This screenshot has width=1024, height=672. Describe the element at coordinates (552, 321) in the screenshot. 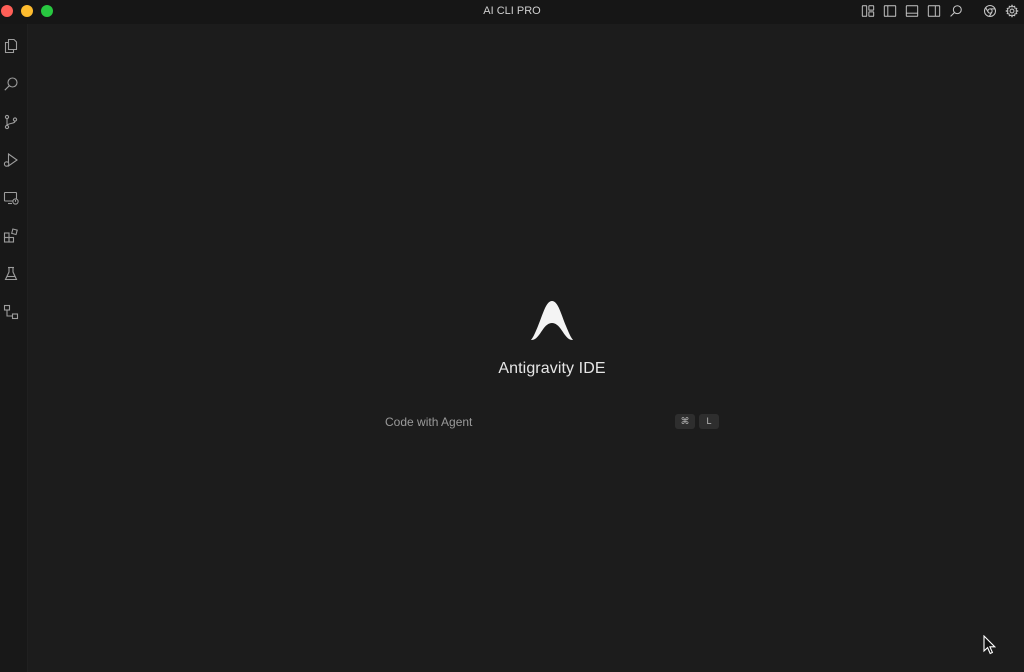

I see `antigravity-logo-icon` at that location.